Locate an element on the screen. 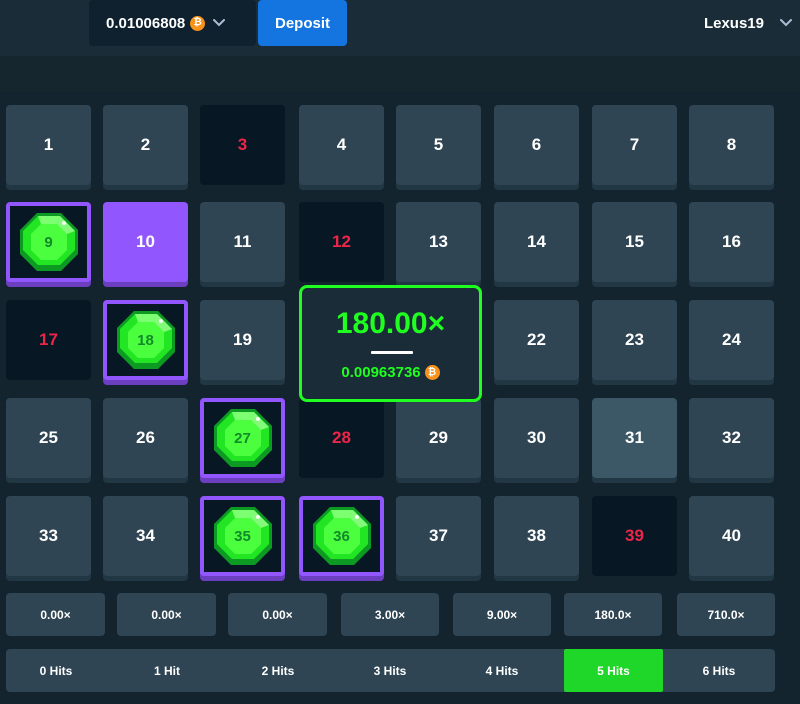 The image size is (800, 704). tile-number: 24 is located at coordinates (731, 339).